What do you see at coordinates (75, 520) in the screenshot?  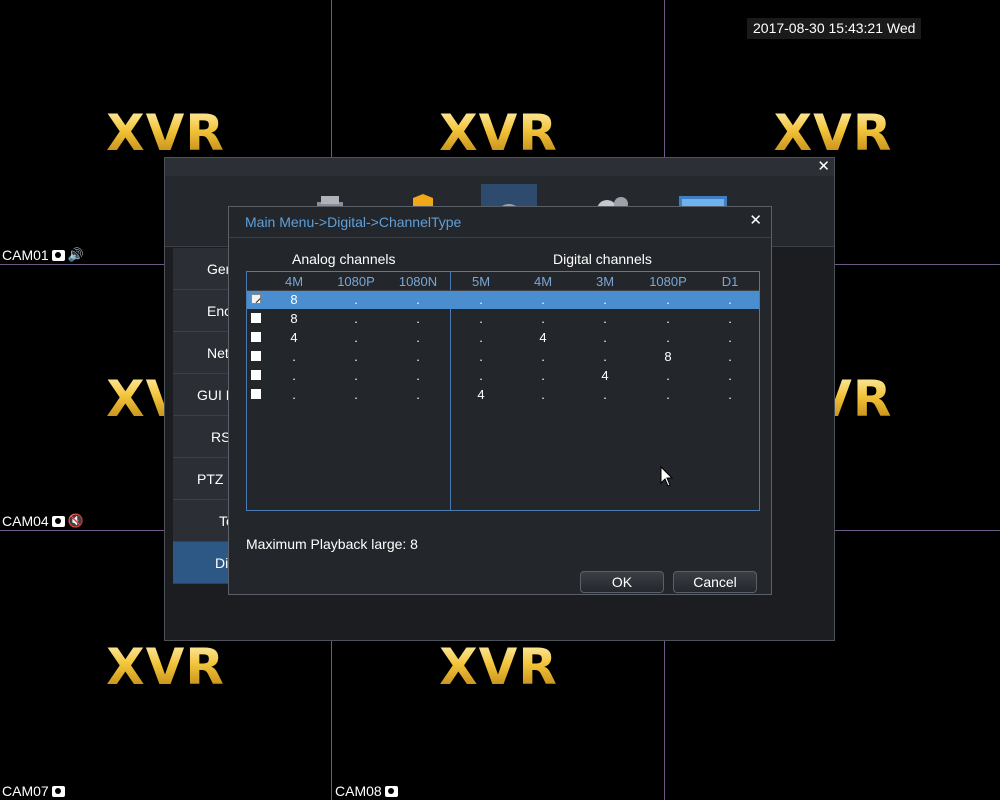 I see `speaker-muted-icon: 🔇` at bounding box center [75, 520].